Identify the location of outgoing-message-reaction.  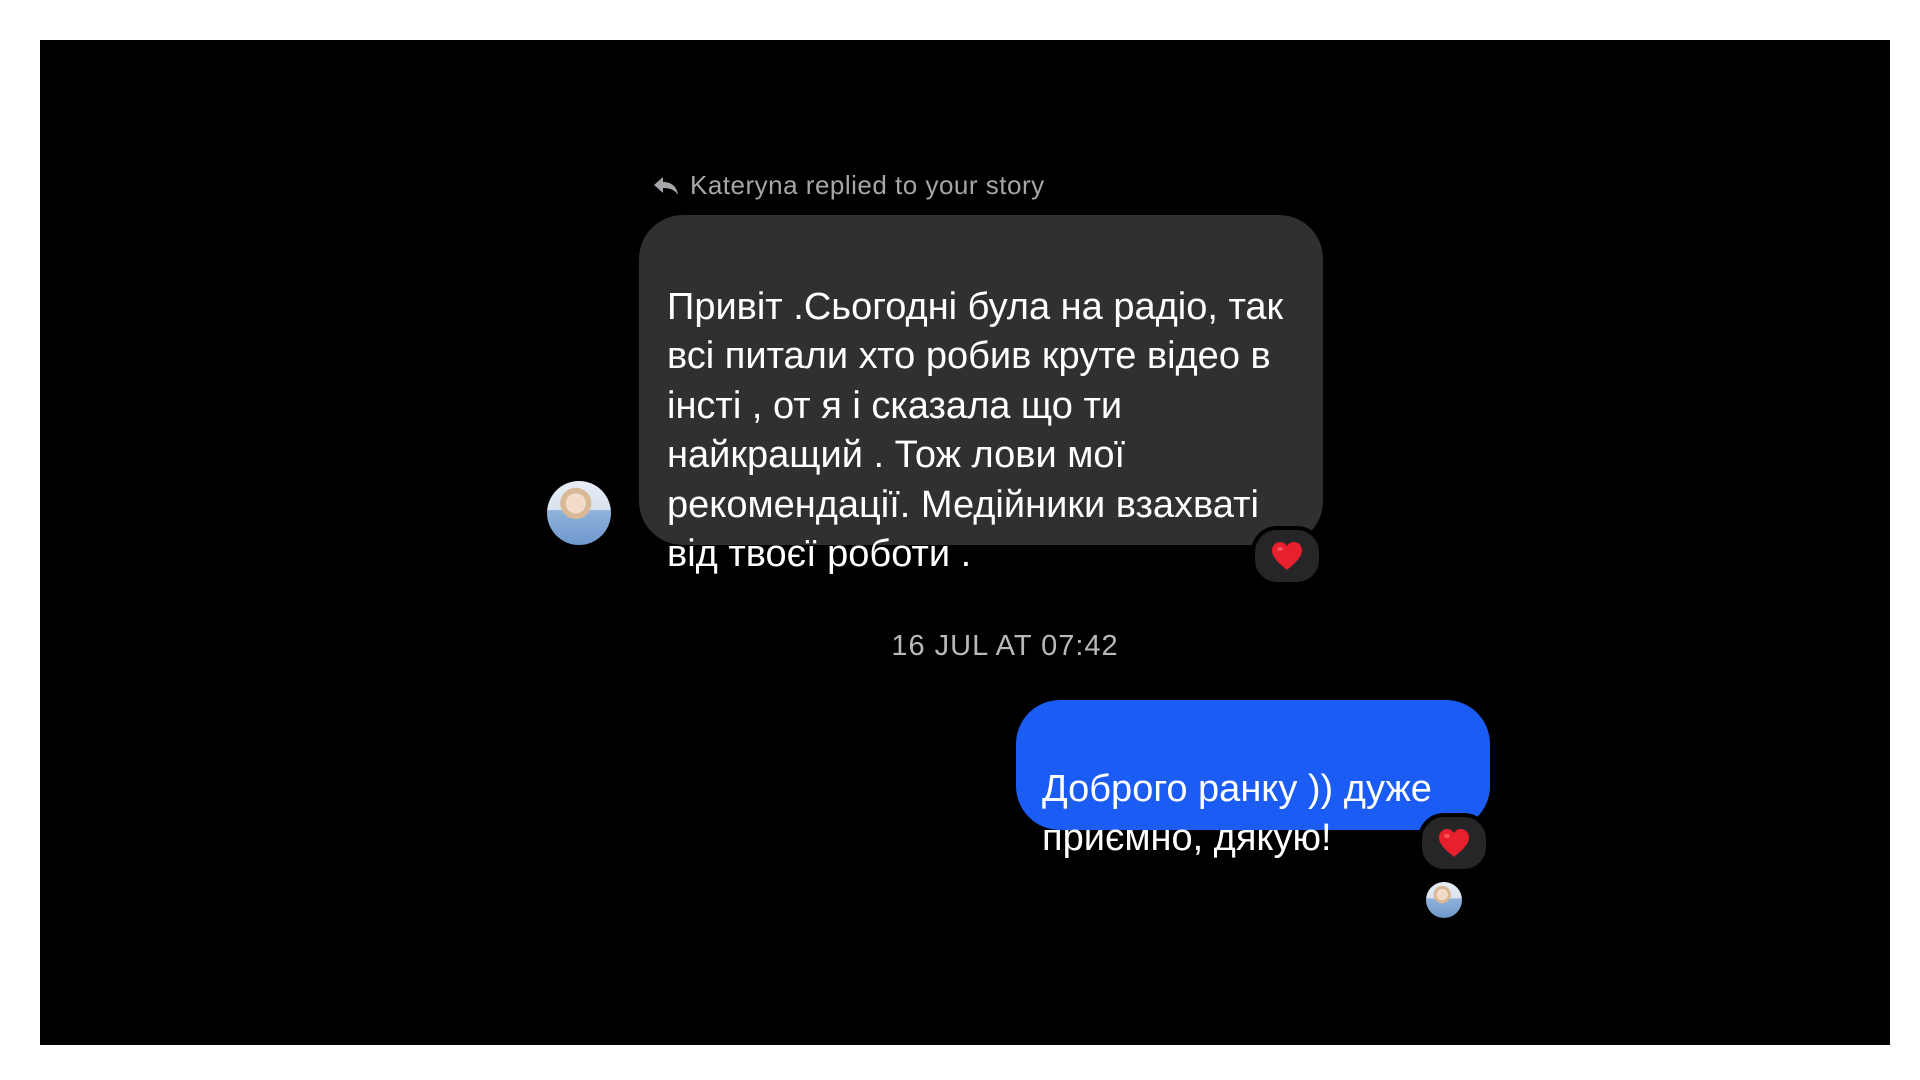
(1454, 843).